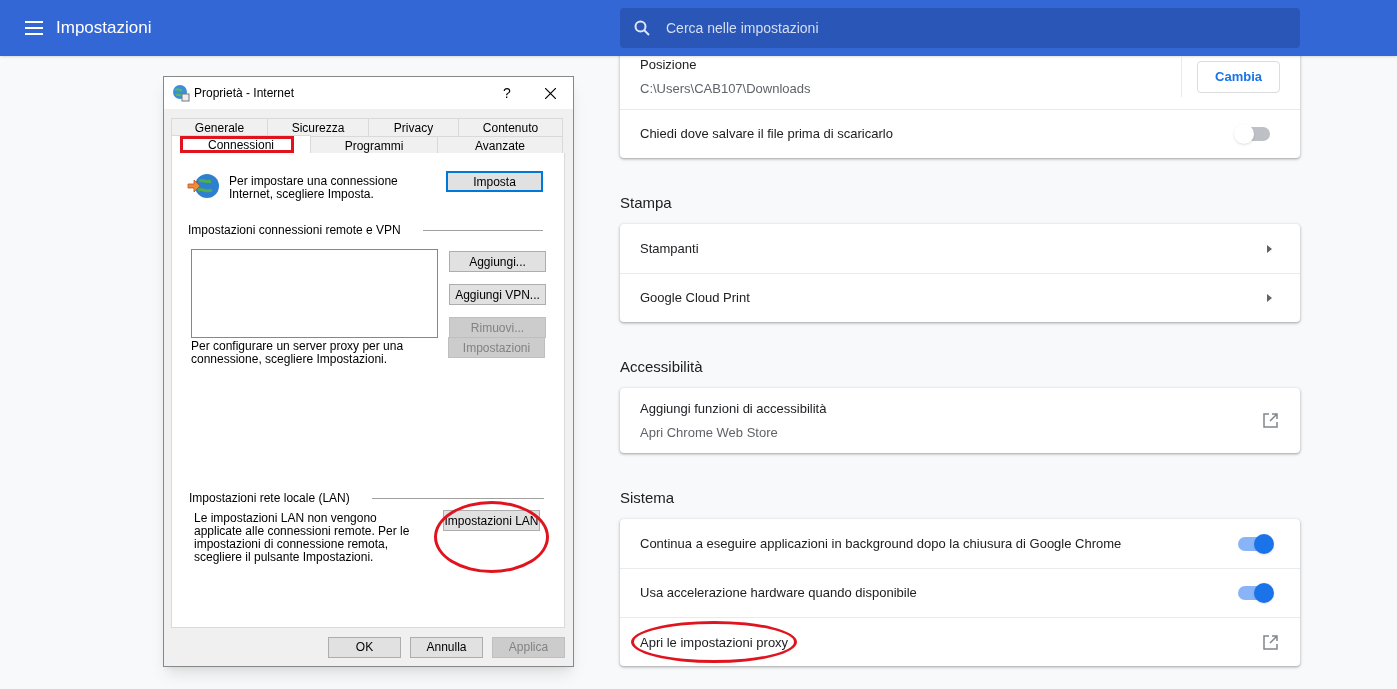 This screenshot has width=1397, height=689. Describe the element at coordinates (269, 498) in the screenshot. I see `group-label: Impostazioni rete locale (LAN)` at that location.